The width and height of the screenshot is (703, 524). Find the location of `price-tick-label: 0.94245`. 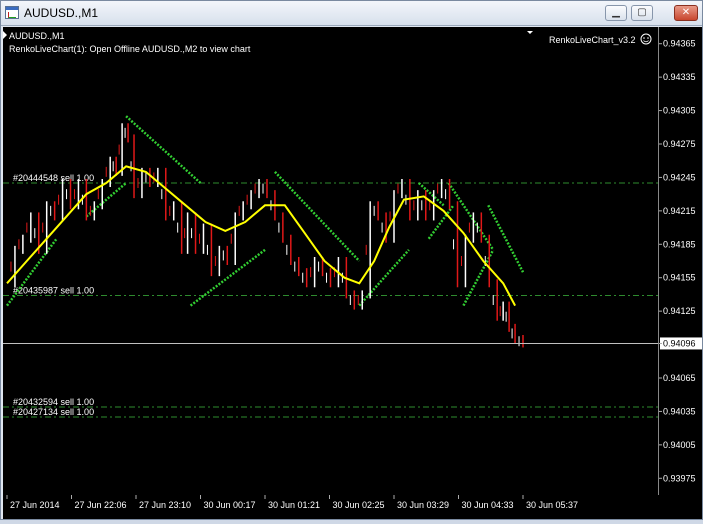

price-tick-label: 0.94245 is located at coordinates (679, 177).